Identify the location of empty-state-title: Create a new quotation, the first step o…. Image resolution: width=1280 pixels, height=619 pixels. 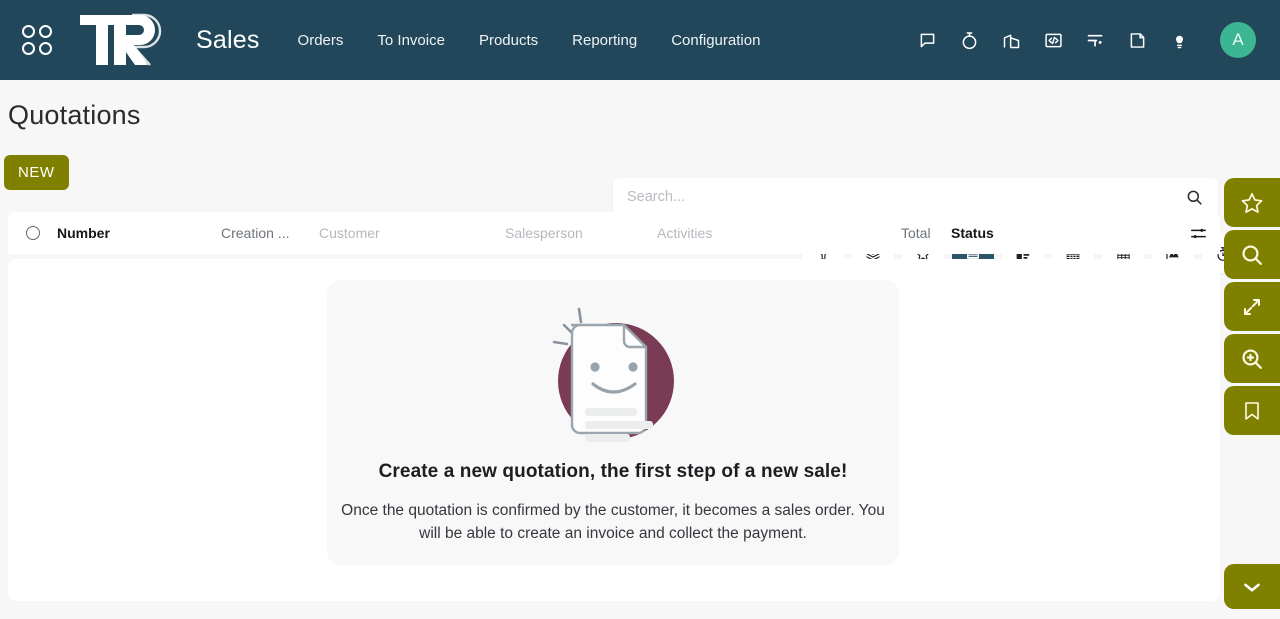
(613, 471).